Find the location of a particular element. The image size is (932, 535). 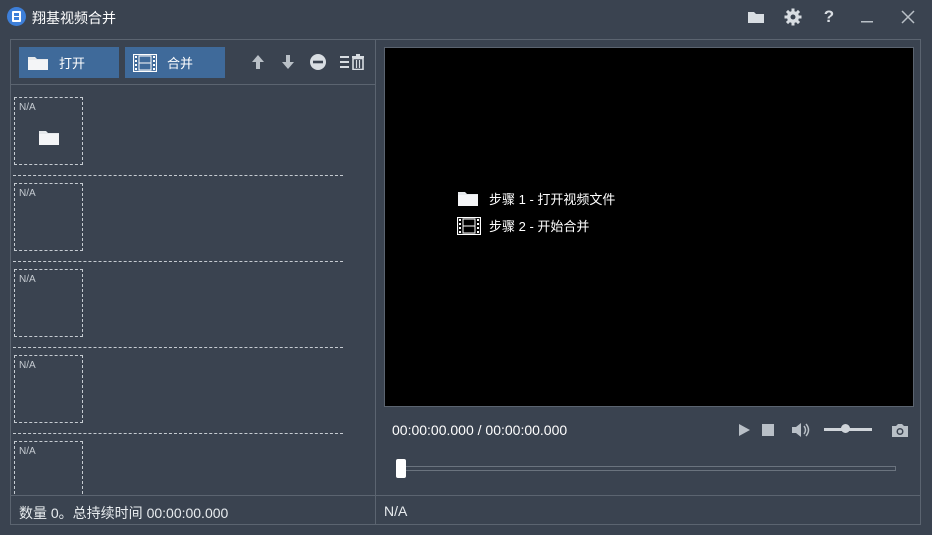

merge-button: 合并 is located at coordinates (175, 62).